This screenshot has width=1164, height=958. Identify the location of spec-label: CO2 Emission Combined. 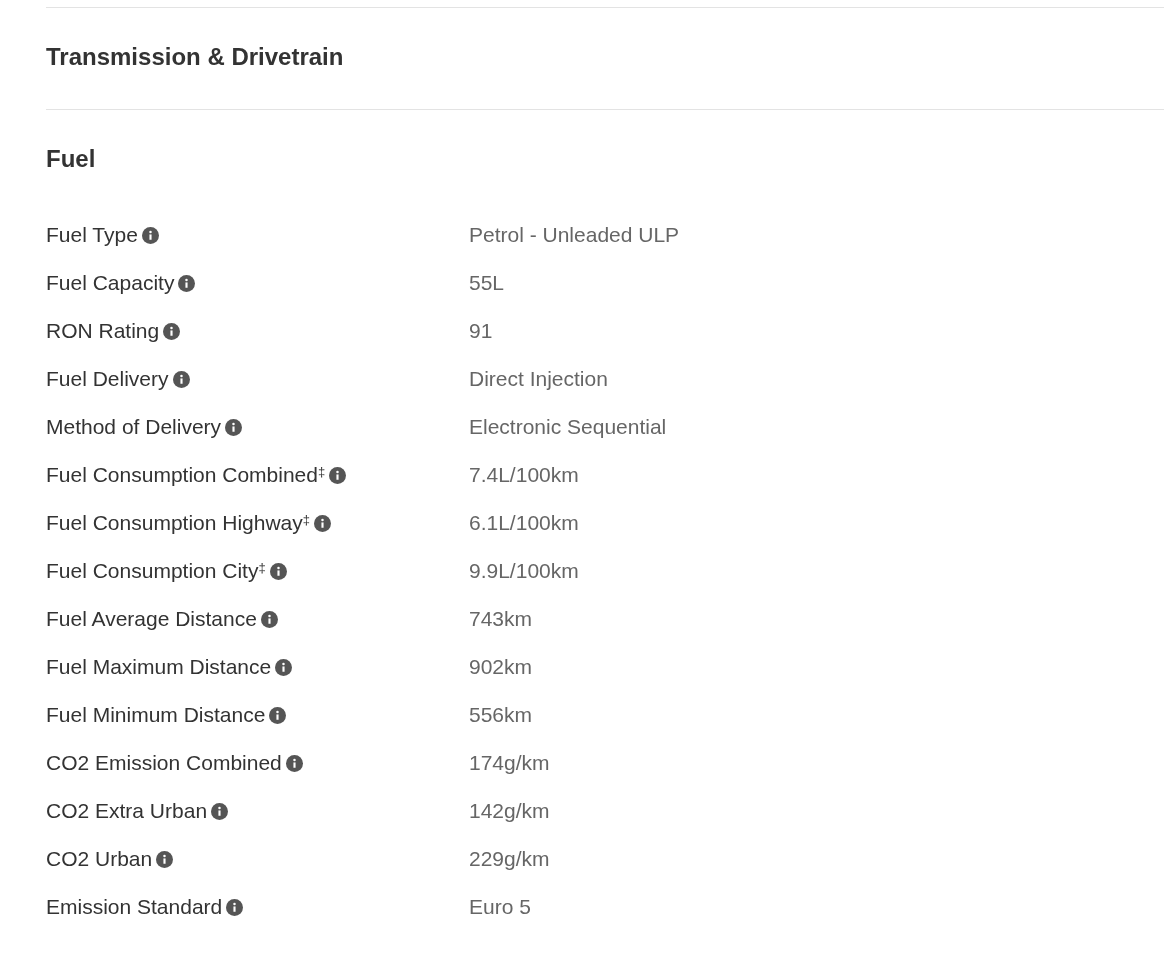
(164, 763).